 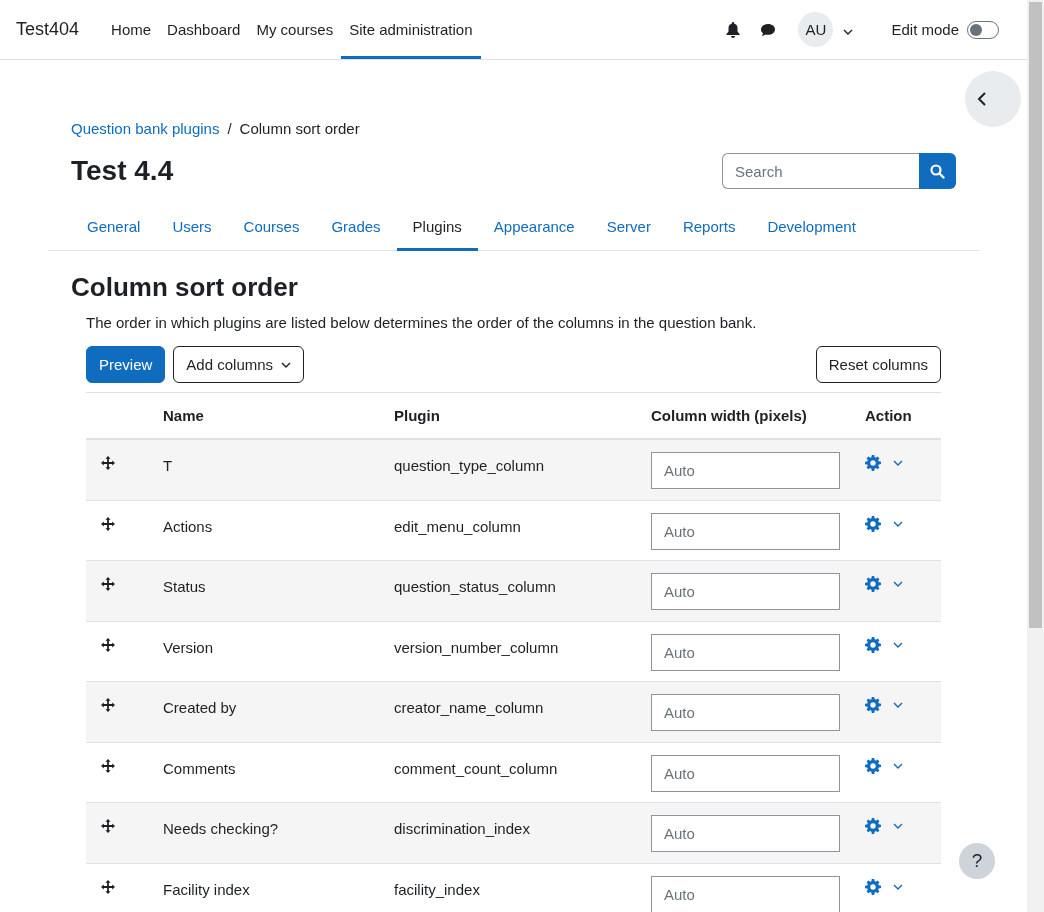 What do you see at coordinates (437, 229) in the screenshot?
I see `tab: Plugins` at bounding box center [437, 229].